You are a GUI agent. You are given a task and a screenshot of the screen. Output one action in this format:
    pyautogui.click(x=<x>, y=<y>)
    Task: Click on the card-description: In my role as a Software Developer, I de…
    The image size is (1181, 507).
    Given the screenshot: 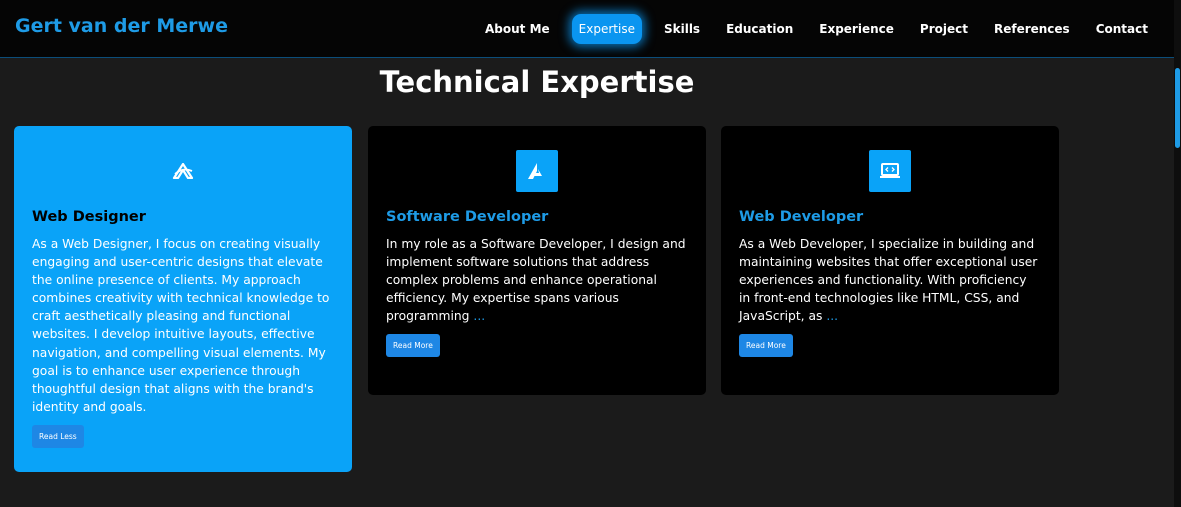 What is the action you would take?
    pyautogui.click(x=536, y=280)
    